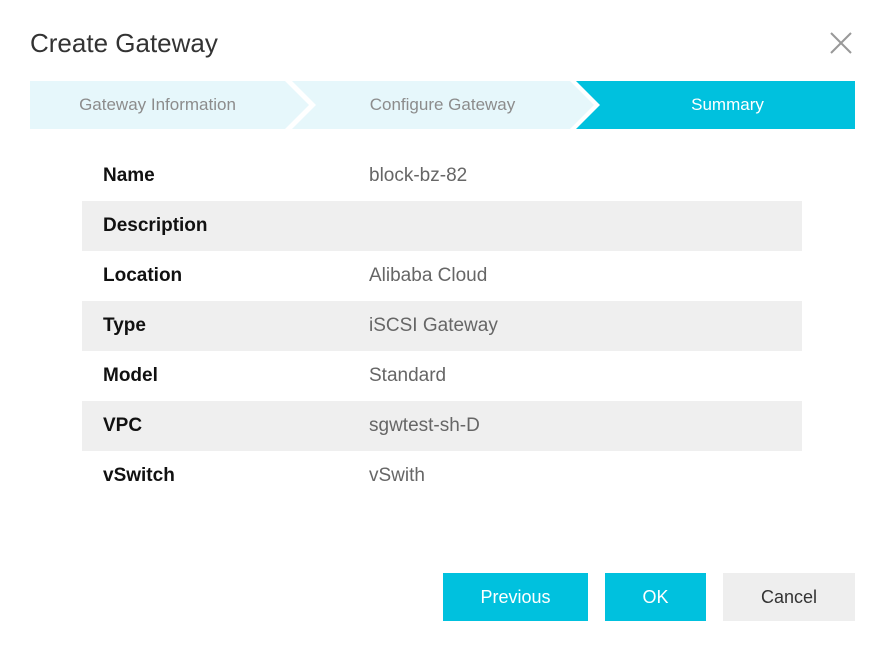 Image resolution: width=886 pixels, height=653 pixels. What do you see at coordinates (442, 226) in the screenshot?
I see `summary-row-description: Description` at bounding box center [442, 226].